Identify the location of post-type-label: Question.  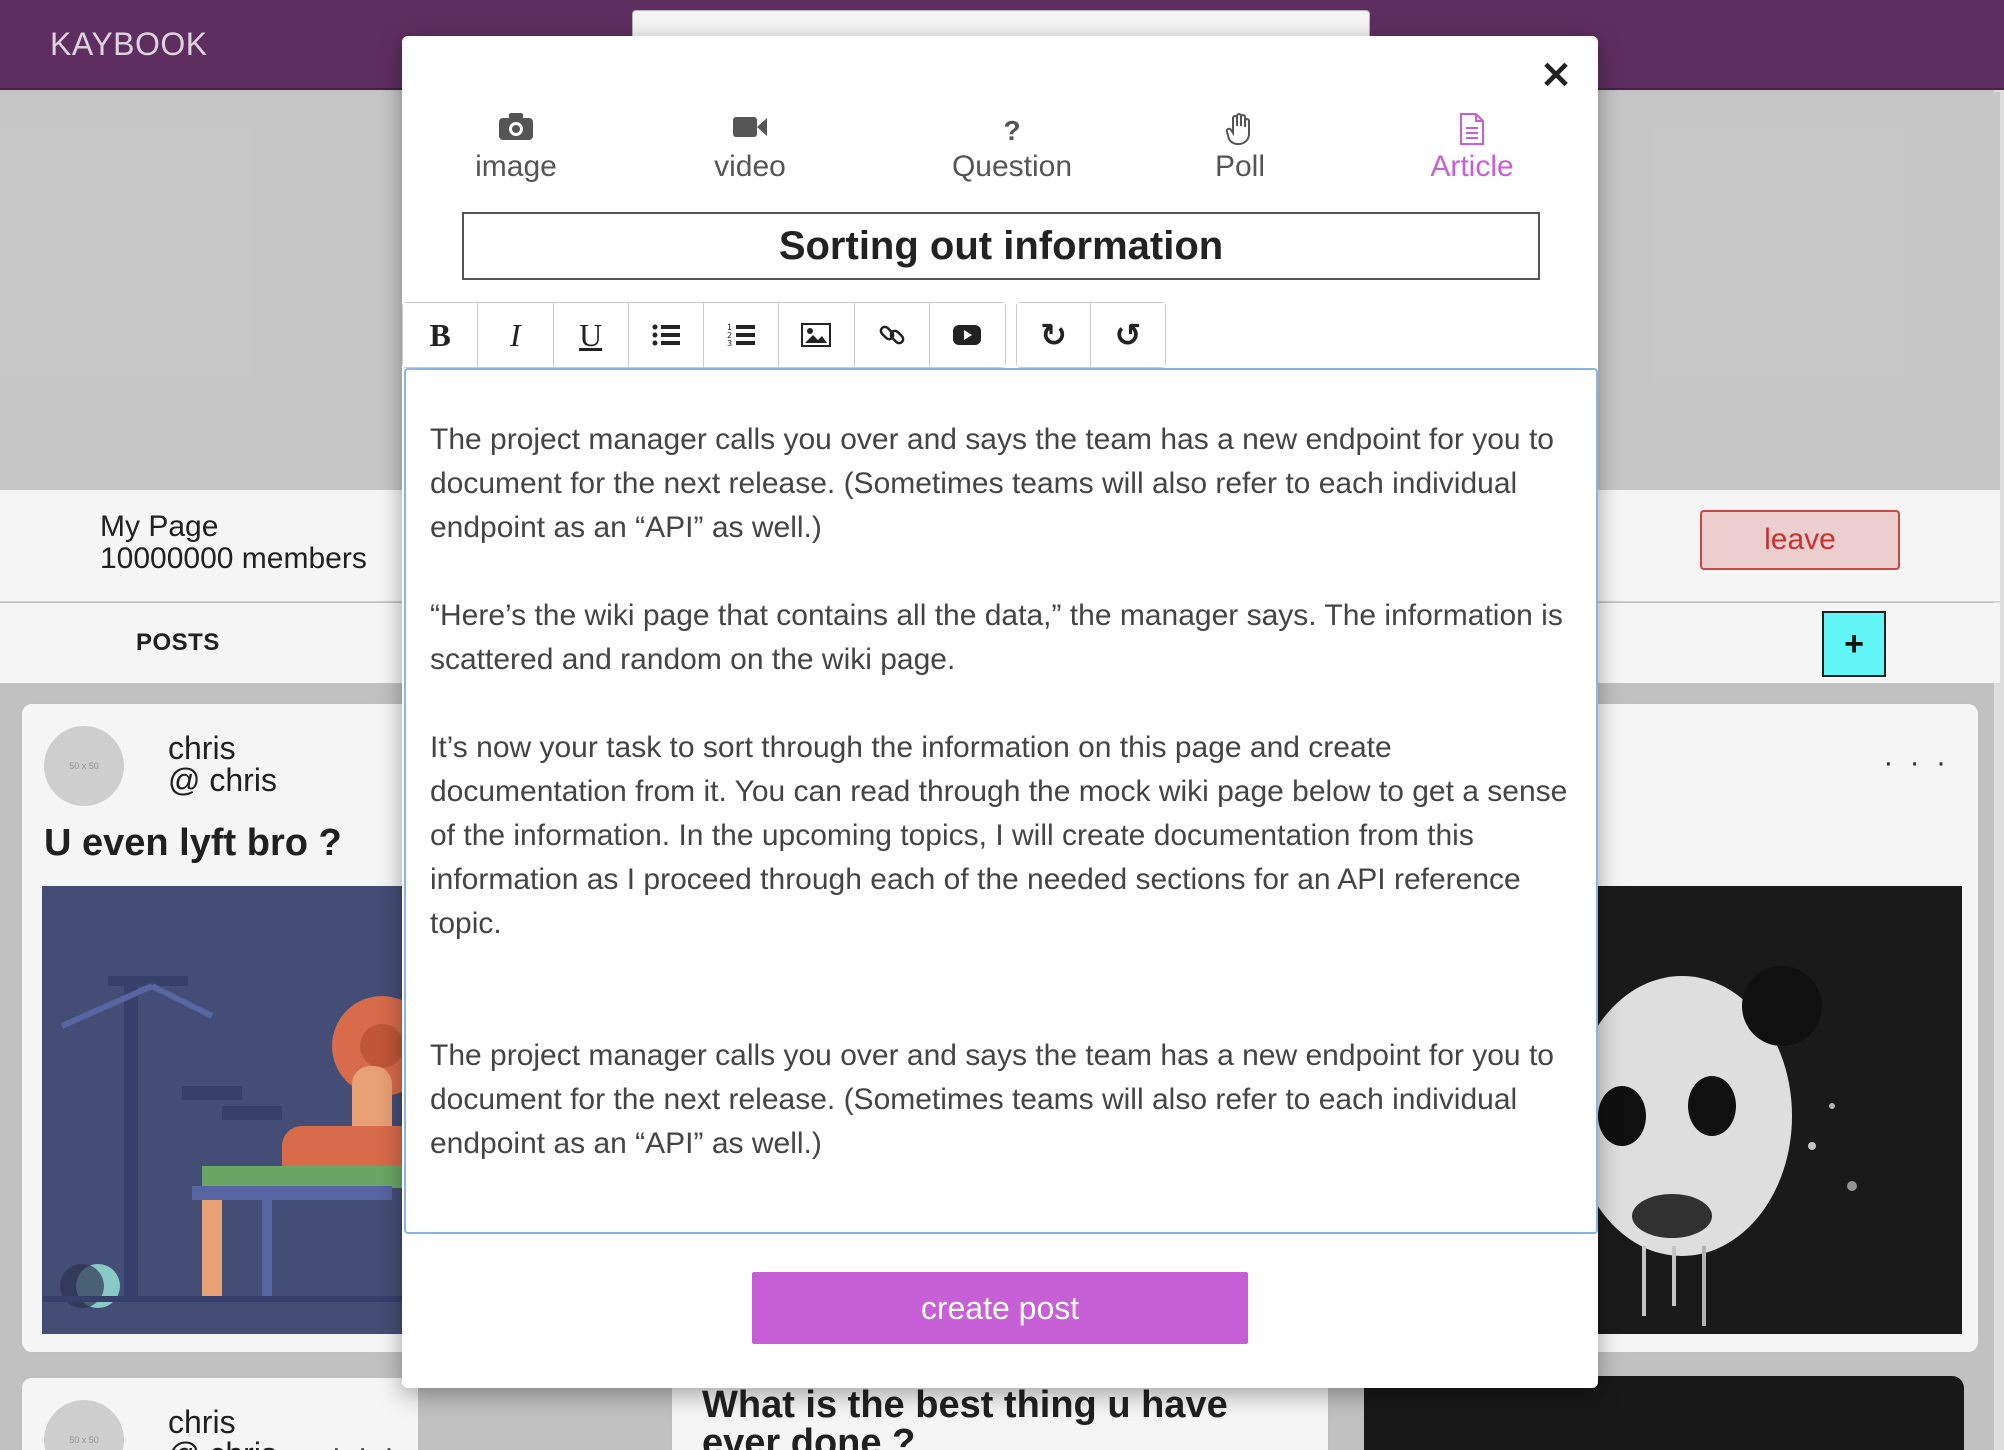
(1012, 166).